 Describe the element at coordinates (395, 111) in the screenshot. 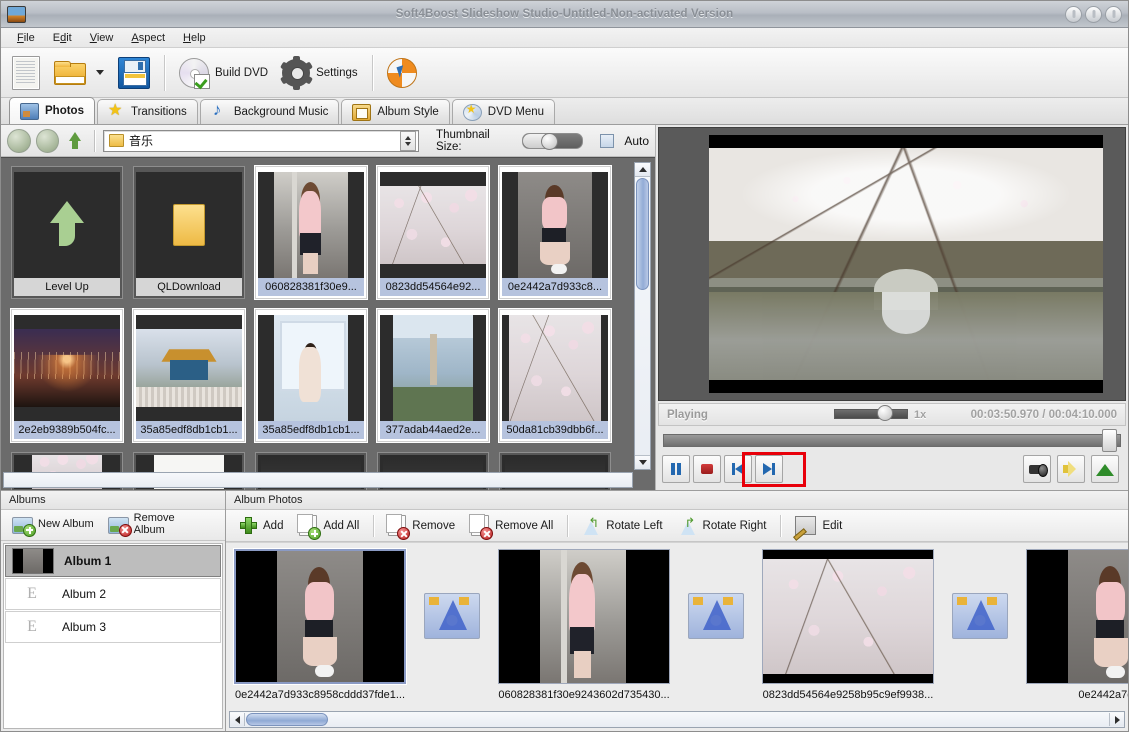

I see `tab-album-style: Album Style` at that location.